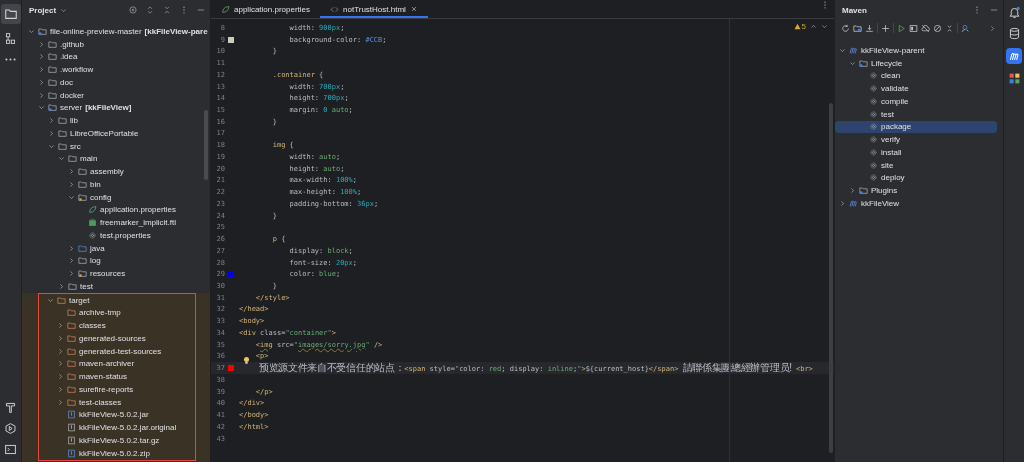 This screenshot has height=462, width=1024. I want to click on goal-item: compile, so click(916, 101).